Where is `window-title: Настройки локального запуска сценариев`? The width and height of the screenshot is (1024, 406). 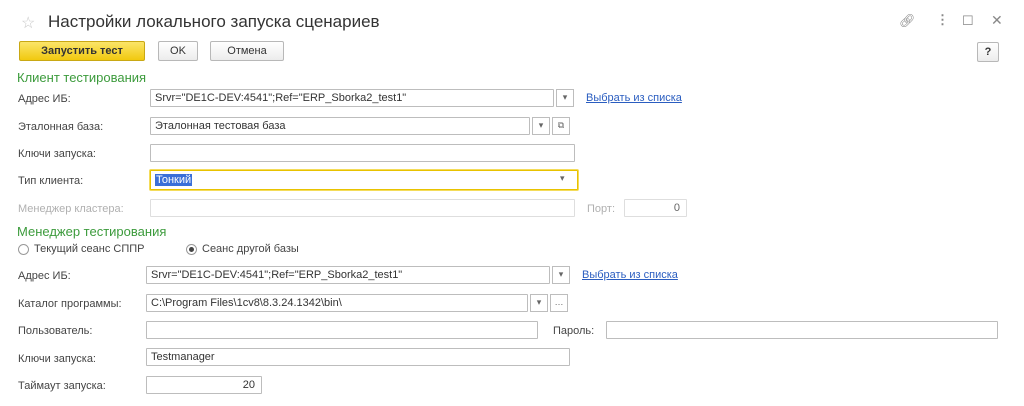
window-title: Настройки локального запуска сценариев is located at coordinates (214, 21).